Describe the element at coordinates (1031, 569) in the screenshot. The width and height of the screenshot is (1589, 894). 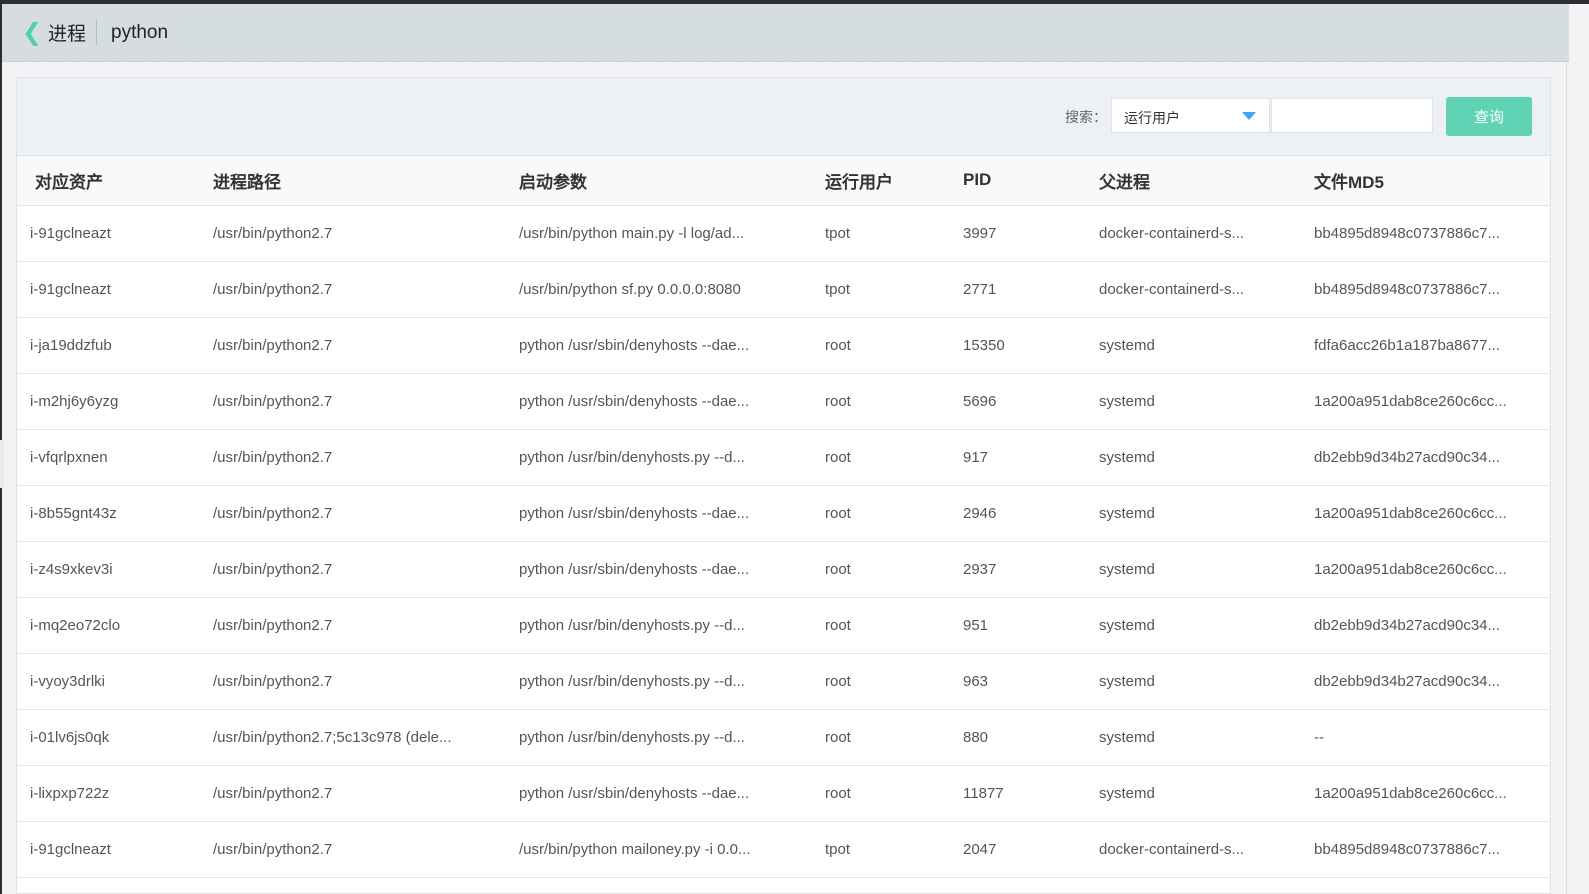
I see `cell-pid: 2937` at that location.